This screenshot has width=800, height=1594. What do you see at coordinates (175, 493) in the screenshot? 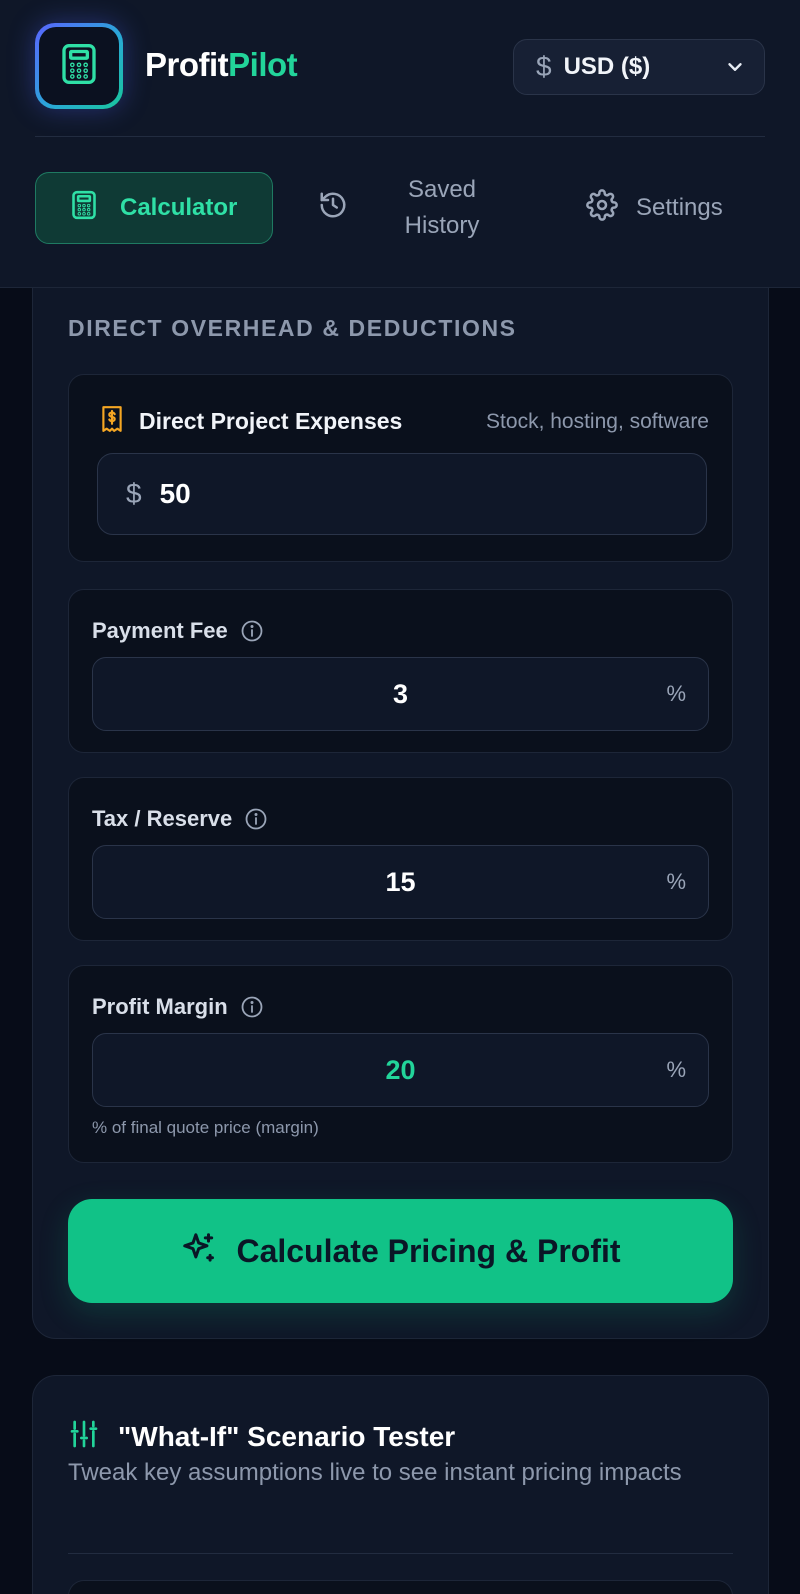
I see `direct-expenses-value: 50` at bounding box center [175, 493].